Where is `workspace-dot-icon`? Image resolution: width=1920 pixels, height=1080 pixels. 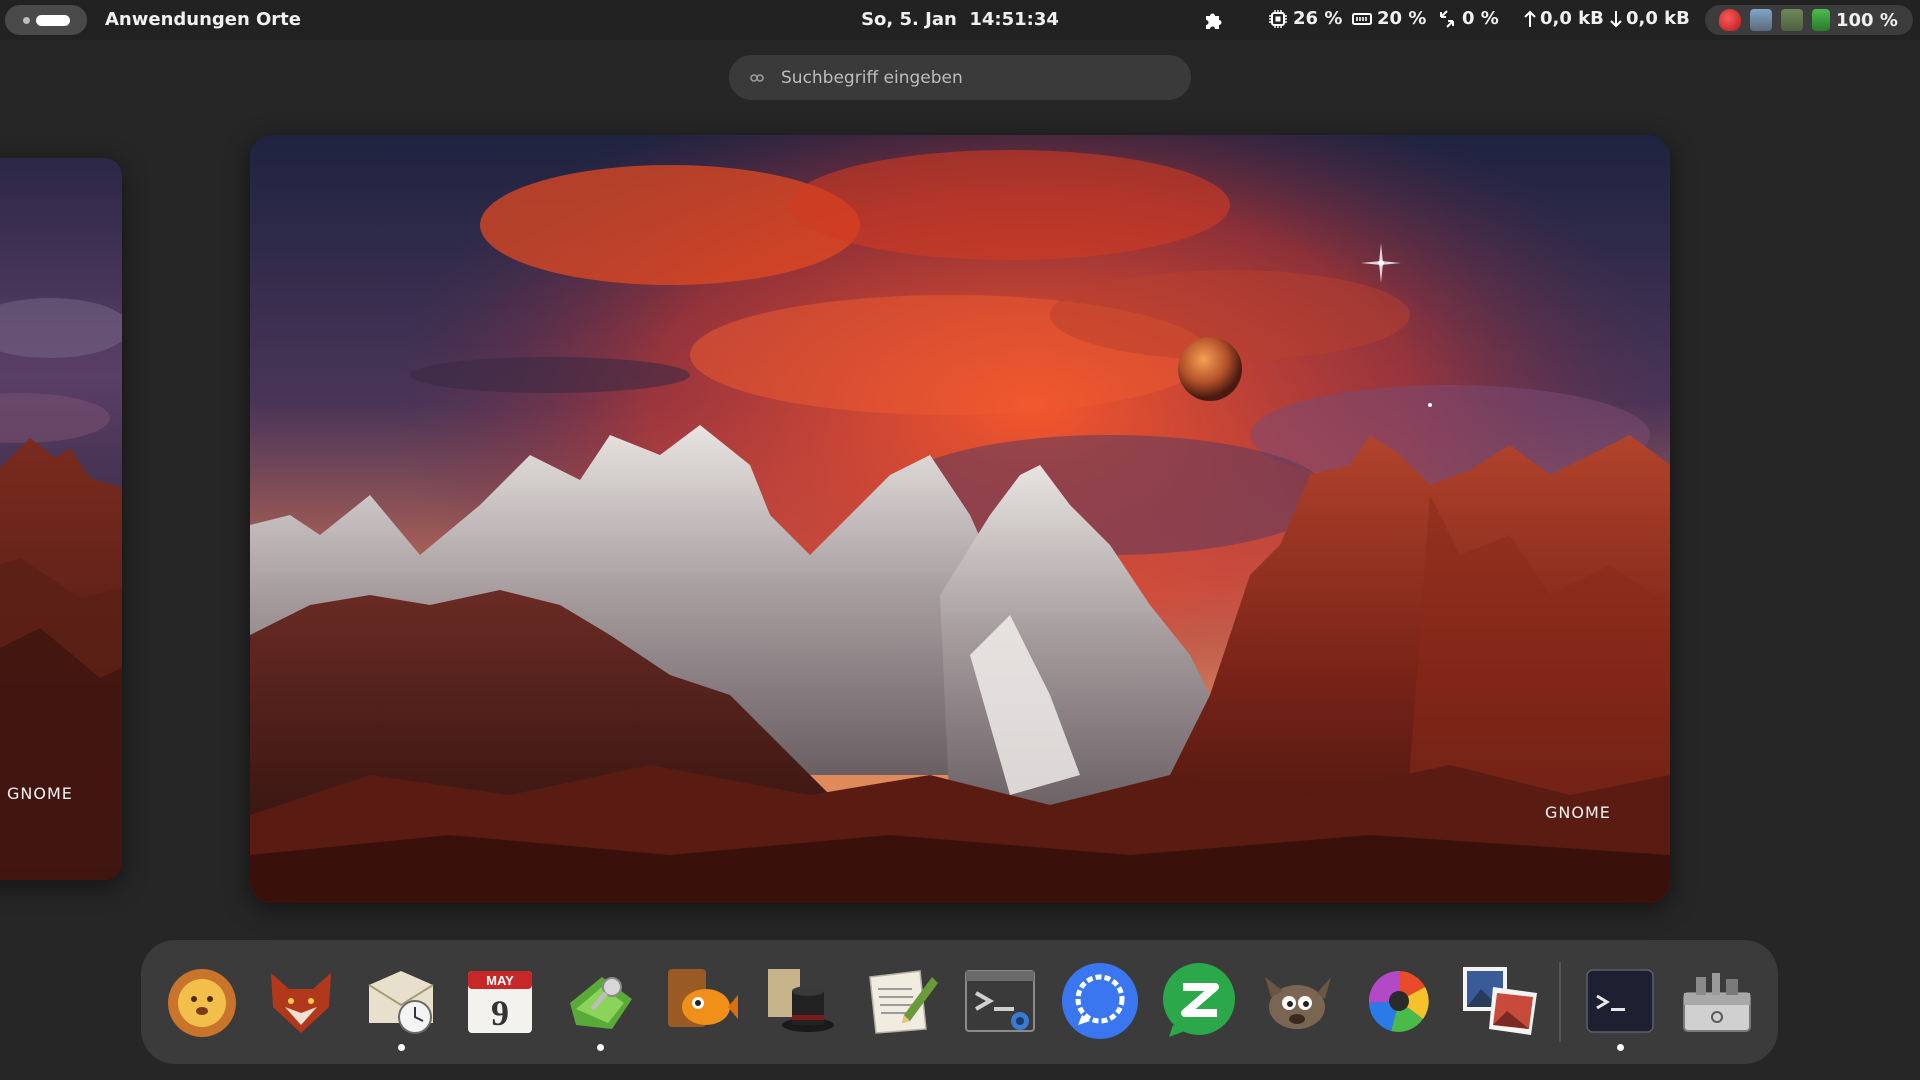
workspace-dot-icon is located at coordinates (26, 20).